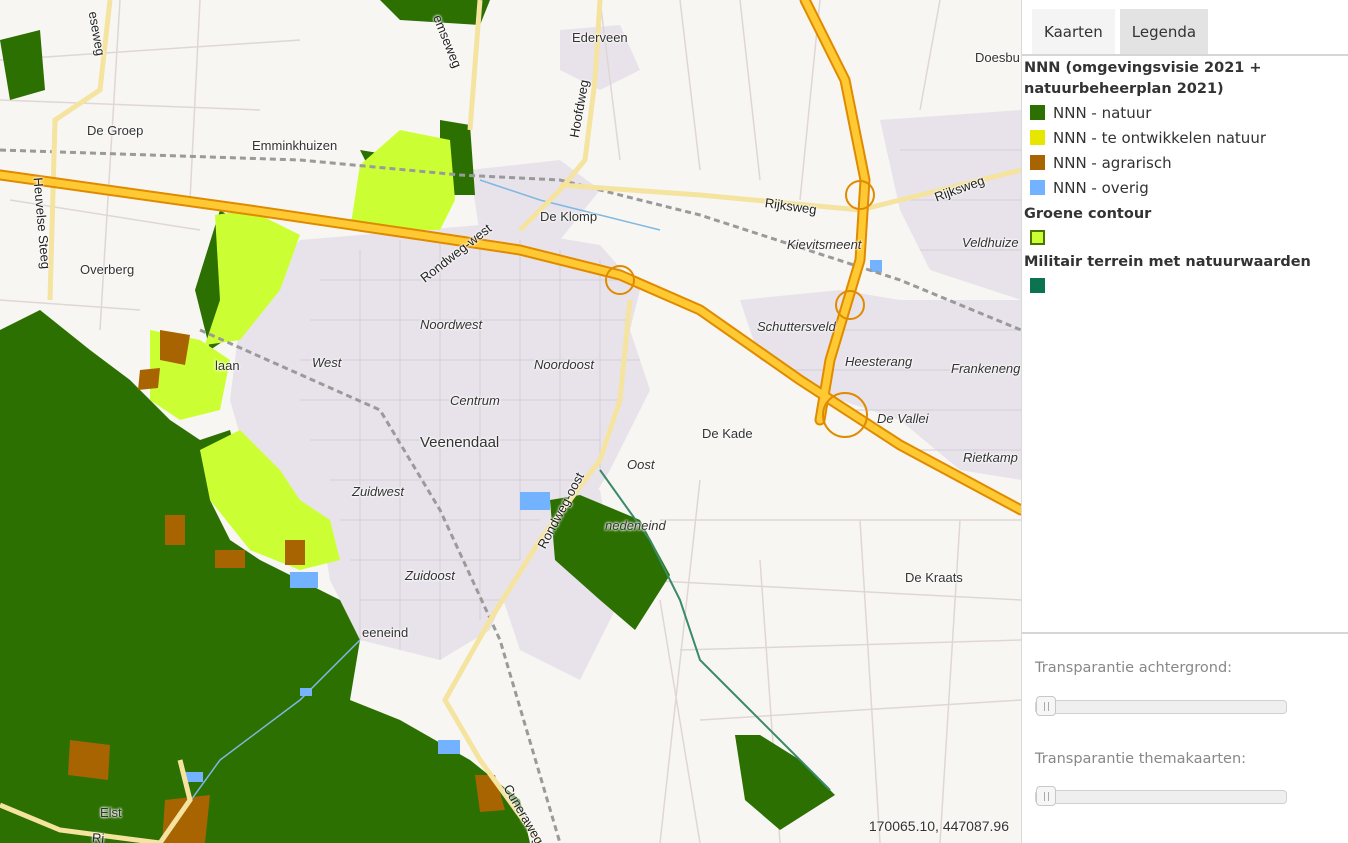  I want to click on place-label: De Kade, so click(727, 433).